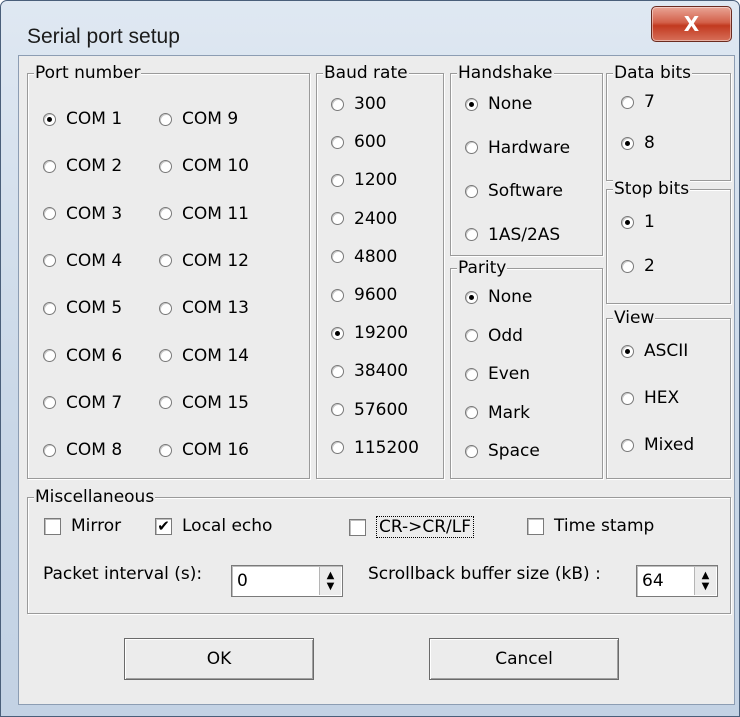  What do you see at coordinates (494, 336) in the screenshot?
I see `parity-option-odd: Odd` at bounding box center [494, 336].